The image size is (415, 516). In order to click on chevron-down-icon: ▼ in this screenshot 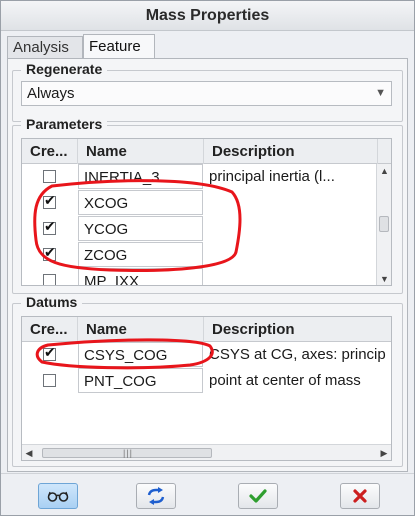, I will do `click(380, 93)`.